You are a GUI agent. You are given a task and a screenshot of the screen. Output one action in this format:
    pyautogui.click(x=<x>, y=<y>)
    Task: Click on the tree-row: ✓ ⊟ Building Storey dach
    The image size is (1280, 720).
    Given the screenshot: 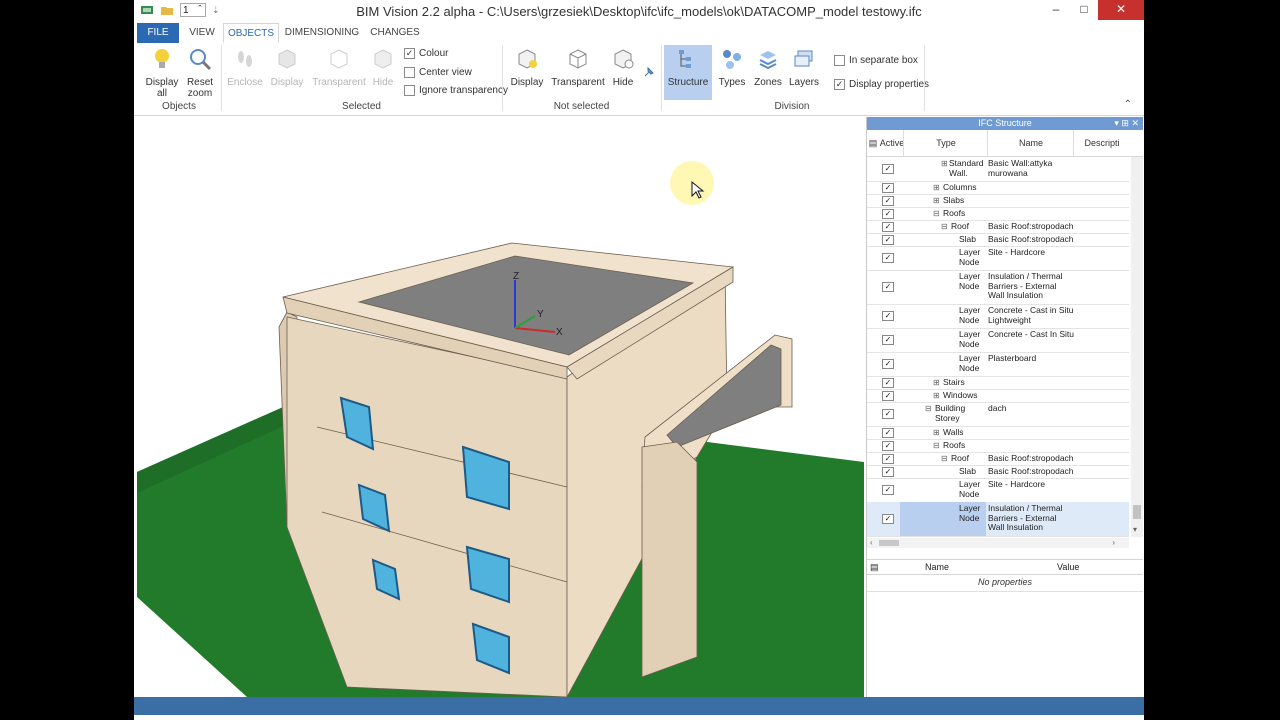 What is the action you would take?
    pyautogui.click(x=998, y=414)
    